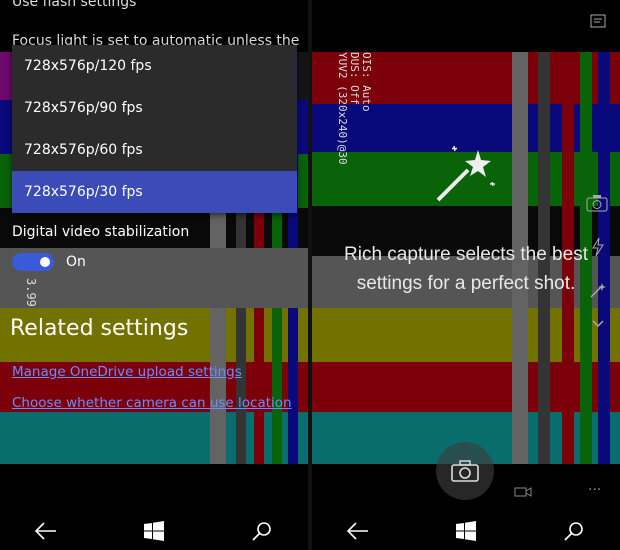 The width and height of the screenshot is (620, 550). Describe the element at coordinates (598, 23) in the screenshot. I see `photos-icon` at that location.